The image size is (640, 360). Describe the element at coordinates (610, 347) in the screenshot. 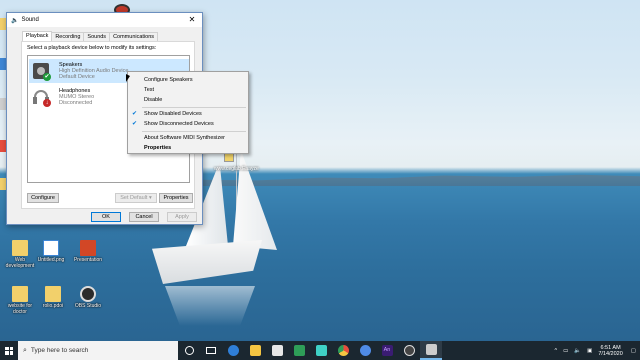

I see `clock-time: 6:51 AM` at that location.